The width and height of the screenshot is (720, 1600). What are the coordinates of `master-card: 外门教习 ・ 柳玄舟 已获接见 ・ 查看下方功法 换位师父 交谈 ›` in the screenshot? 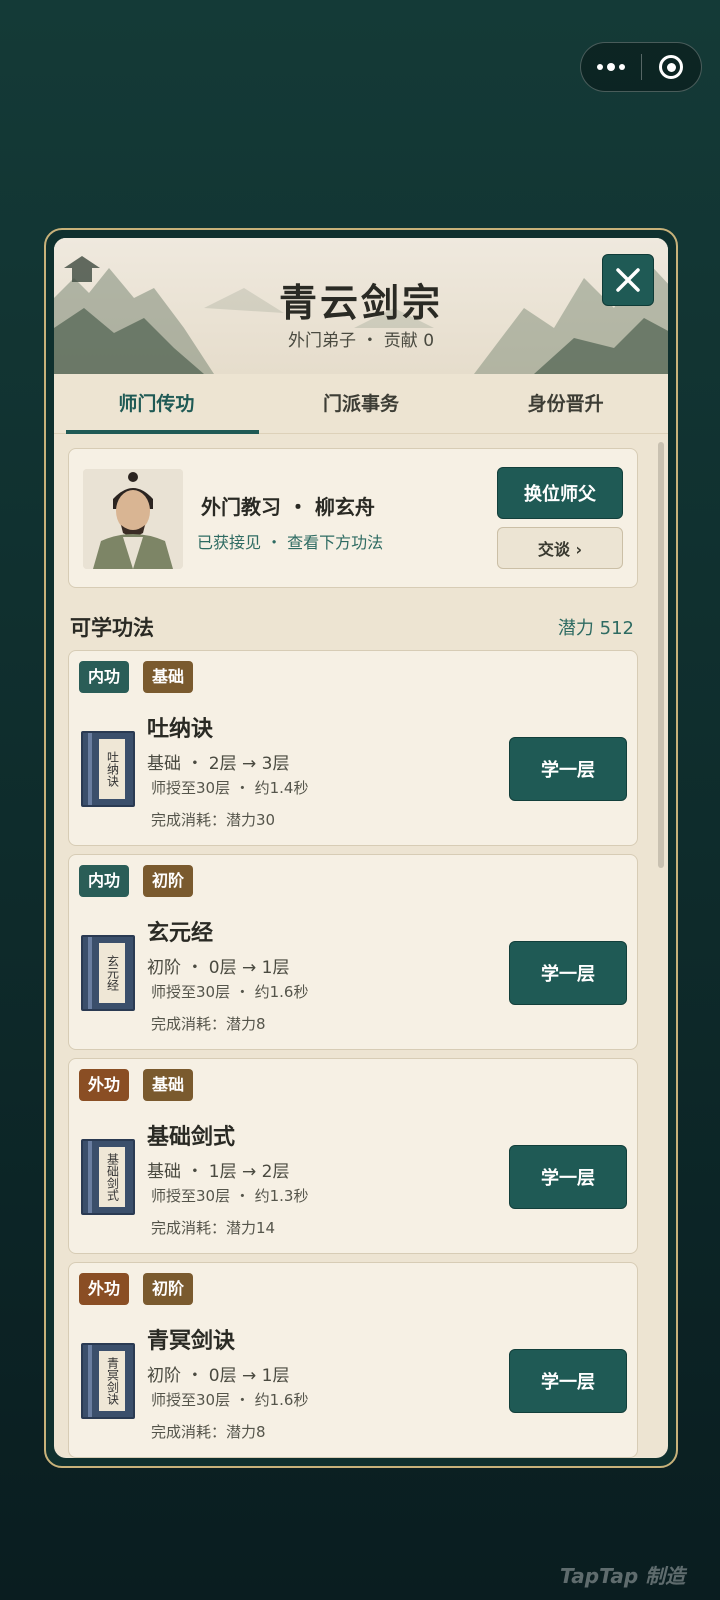 It's located at (353, 518).